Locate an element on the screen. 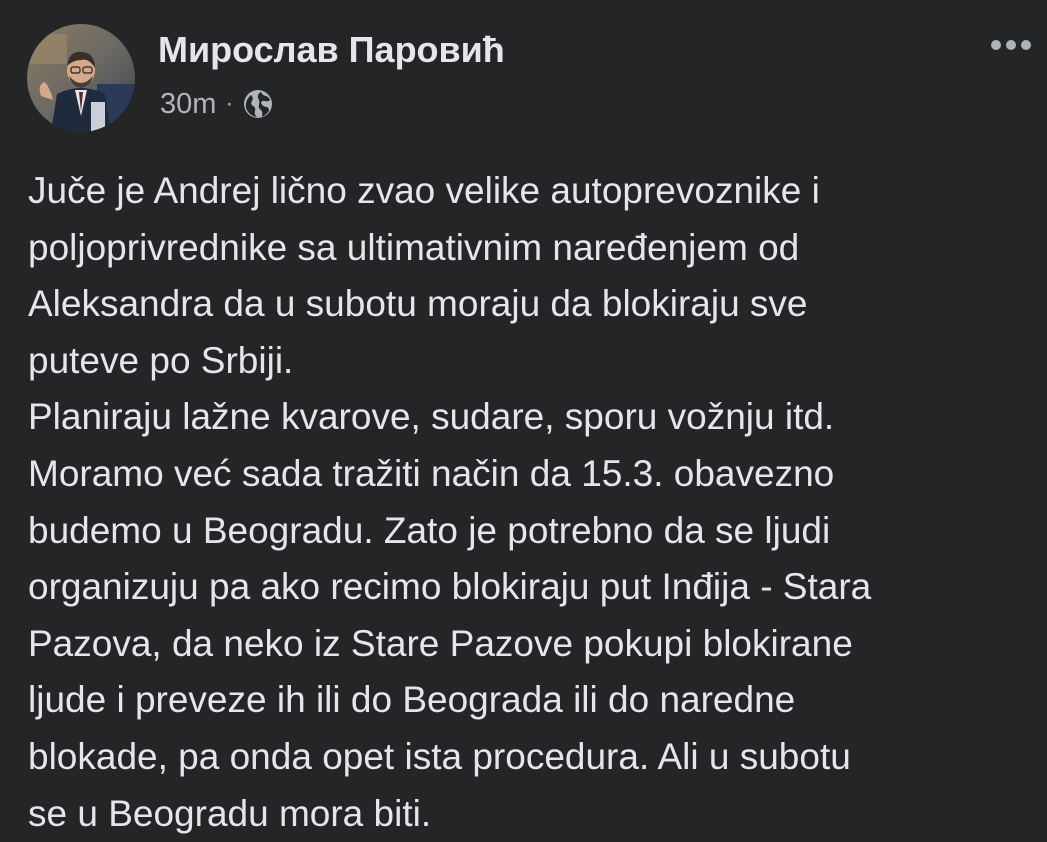 The height and width of the screenshot is (842, 1047). post-text-line: se u Beogradu mora biti. is located at coordinates (230, 813).